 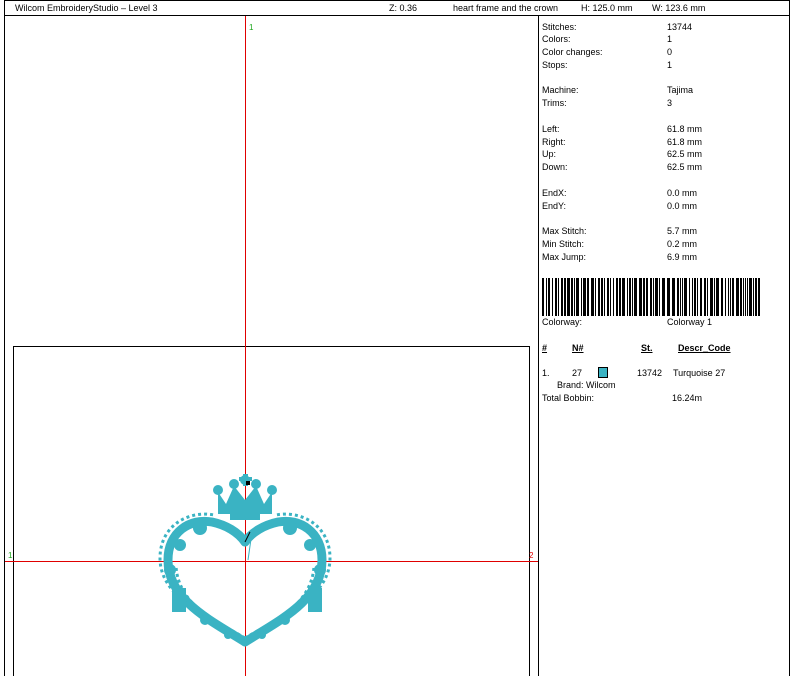 I want to click on color-row-description: Turquoise 27, so click(x=699, y=373).